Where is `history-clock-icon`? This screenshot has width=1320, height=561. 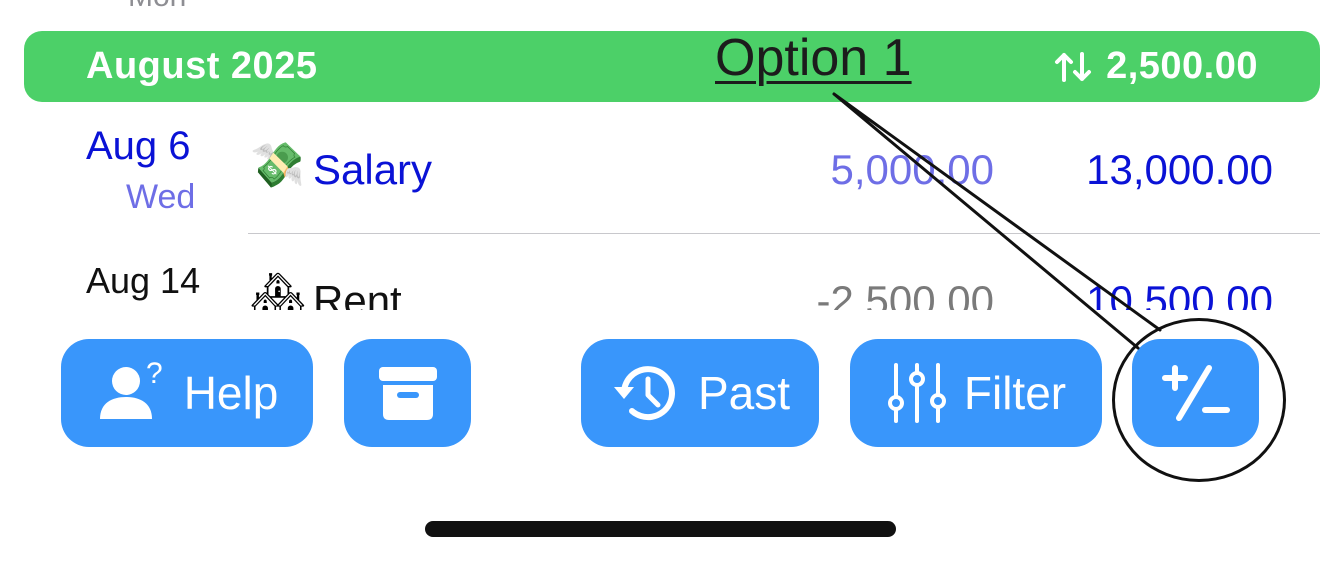
history-clock-icon is located at coordinates (644, 393).